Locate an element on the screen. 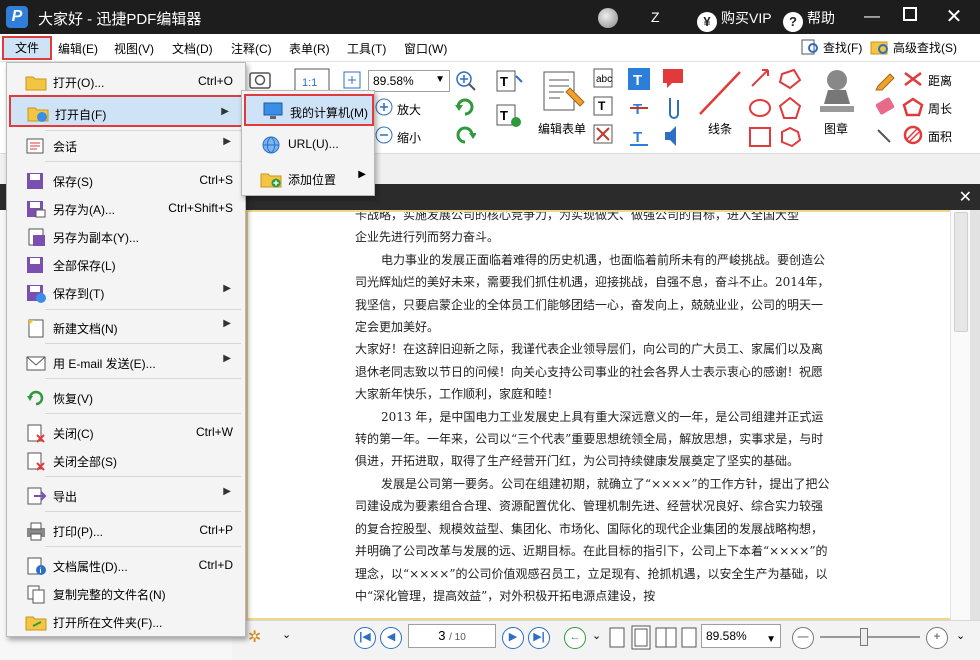 This screenshot has width=980, height=660. distance-label: 距离 is located at coordinates (940, 80).